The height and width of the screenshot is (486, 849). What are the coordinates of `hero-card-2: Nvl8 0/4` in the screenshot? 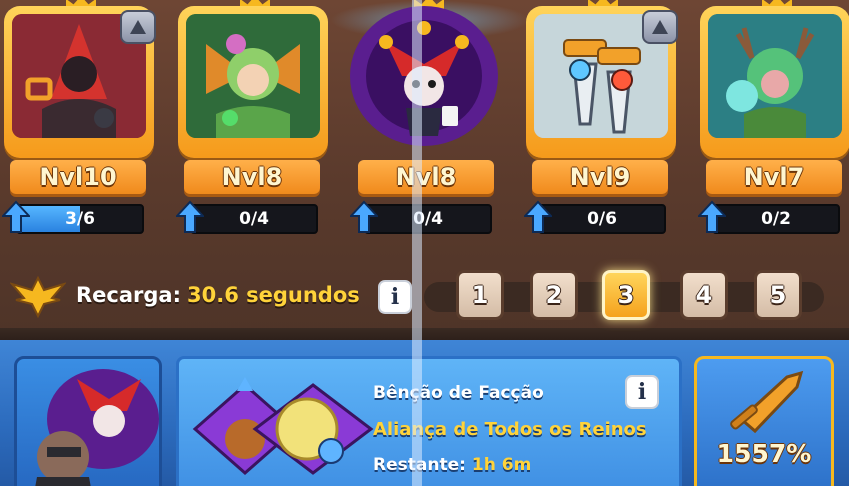 It's located at (256, 122).